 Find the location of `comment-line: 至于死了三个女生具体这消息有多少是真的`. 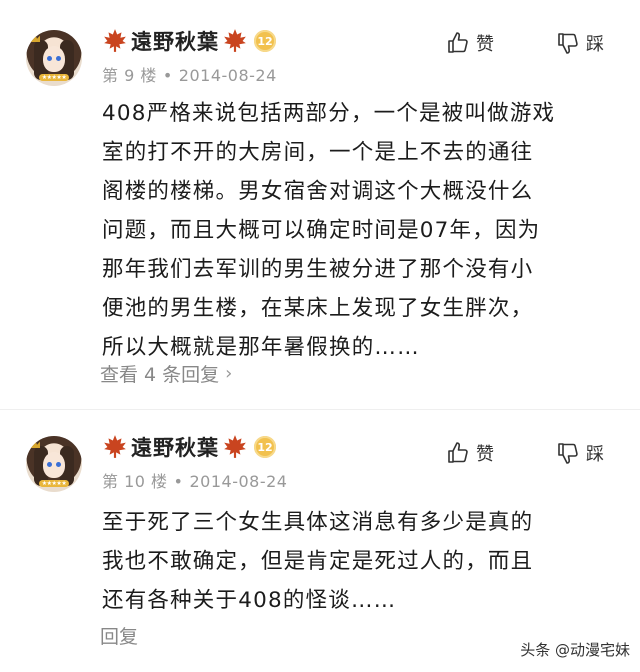

comment-line: 至于死了三个女生具体这消息有多少是真的 is located at coordinates (318, 522).